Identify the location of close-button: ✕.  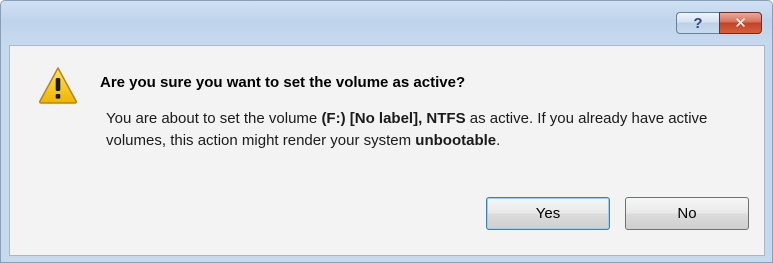
(740, 23).